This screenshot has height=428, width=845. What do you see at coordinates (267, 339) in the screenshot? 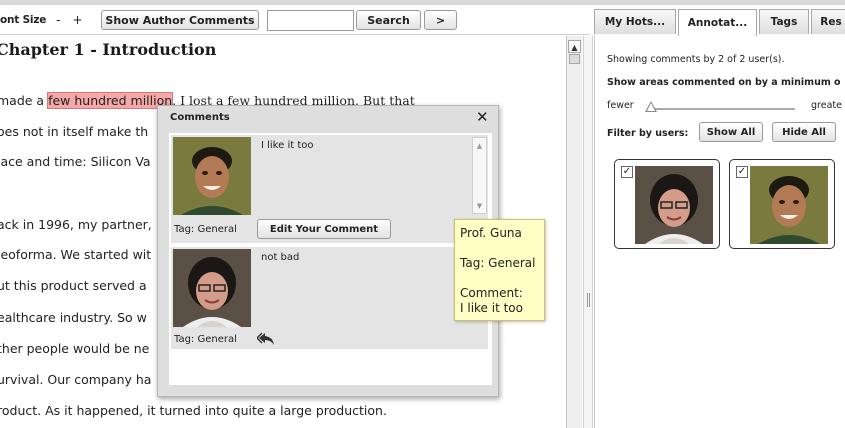
I see `reply-icon` at bounding box center [267, 339].